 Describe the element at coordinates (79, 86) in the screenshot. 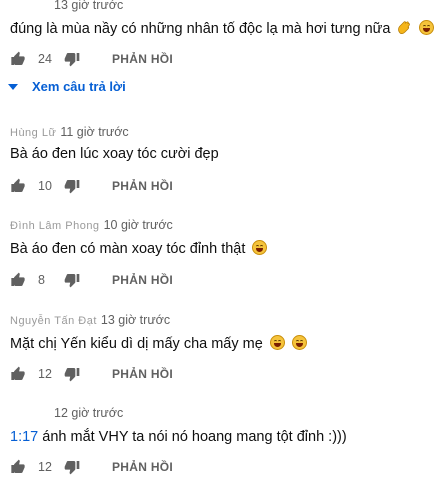

I see `view-replies-label: Xem câu trả lời` at that location.